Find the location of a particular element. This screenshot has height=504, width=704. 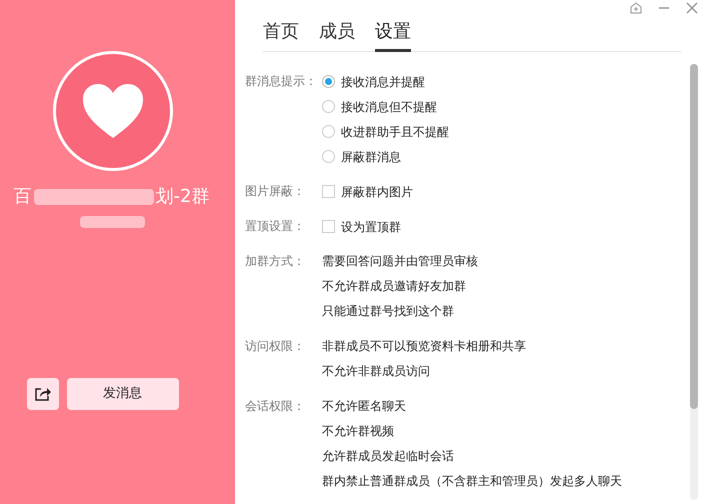

setting-label: 置顶设置： is located at coordinates (275, 226).